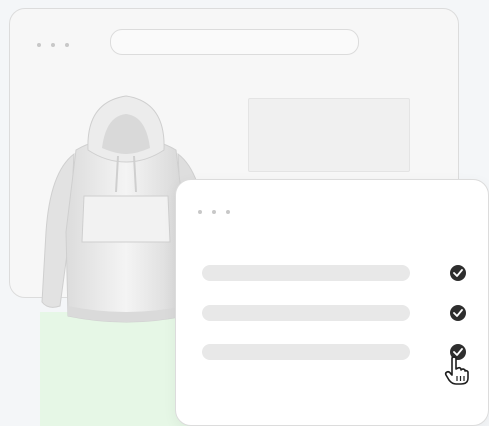  What do you see at coordinates (329, 135) in the screenshot?
I see `content-placeholder` at bounding box center [329, 135].